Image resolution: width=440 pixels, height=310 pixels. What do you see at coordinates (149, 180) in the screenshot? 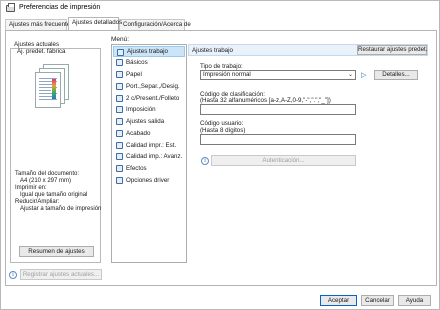
I see `menu-item-driver-options: Opciones driver` at bounding box center [149, 180].